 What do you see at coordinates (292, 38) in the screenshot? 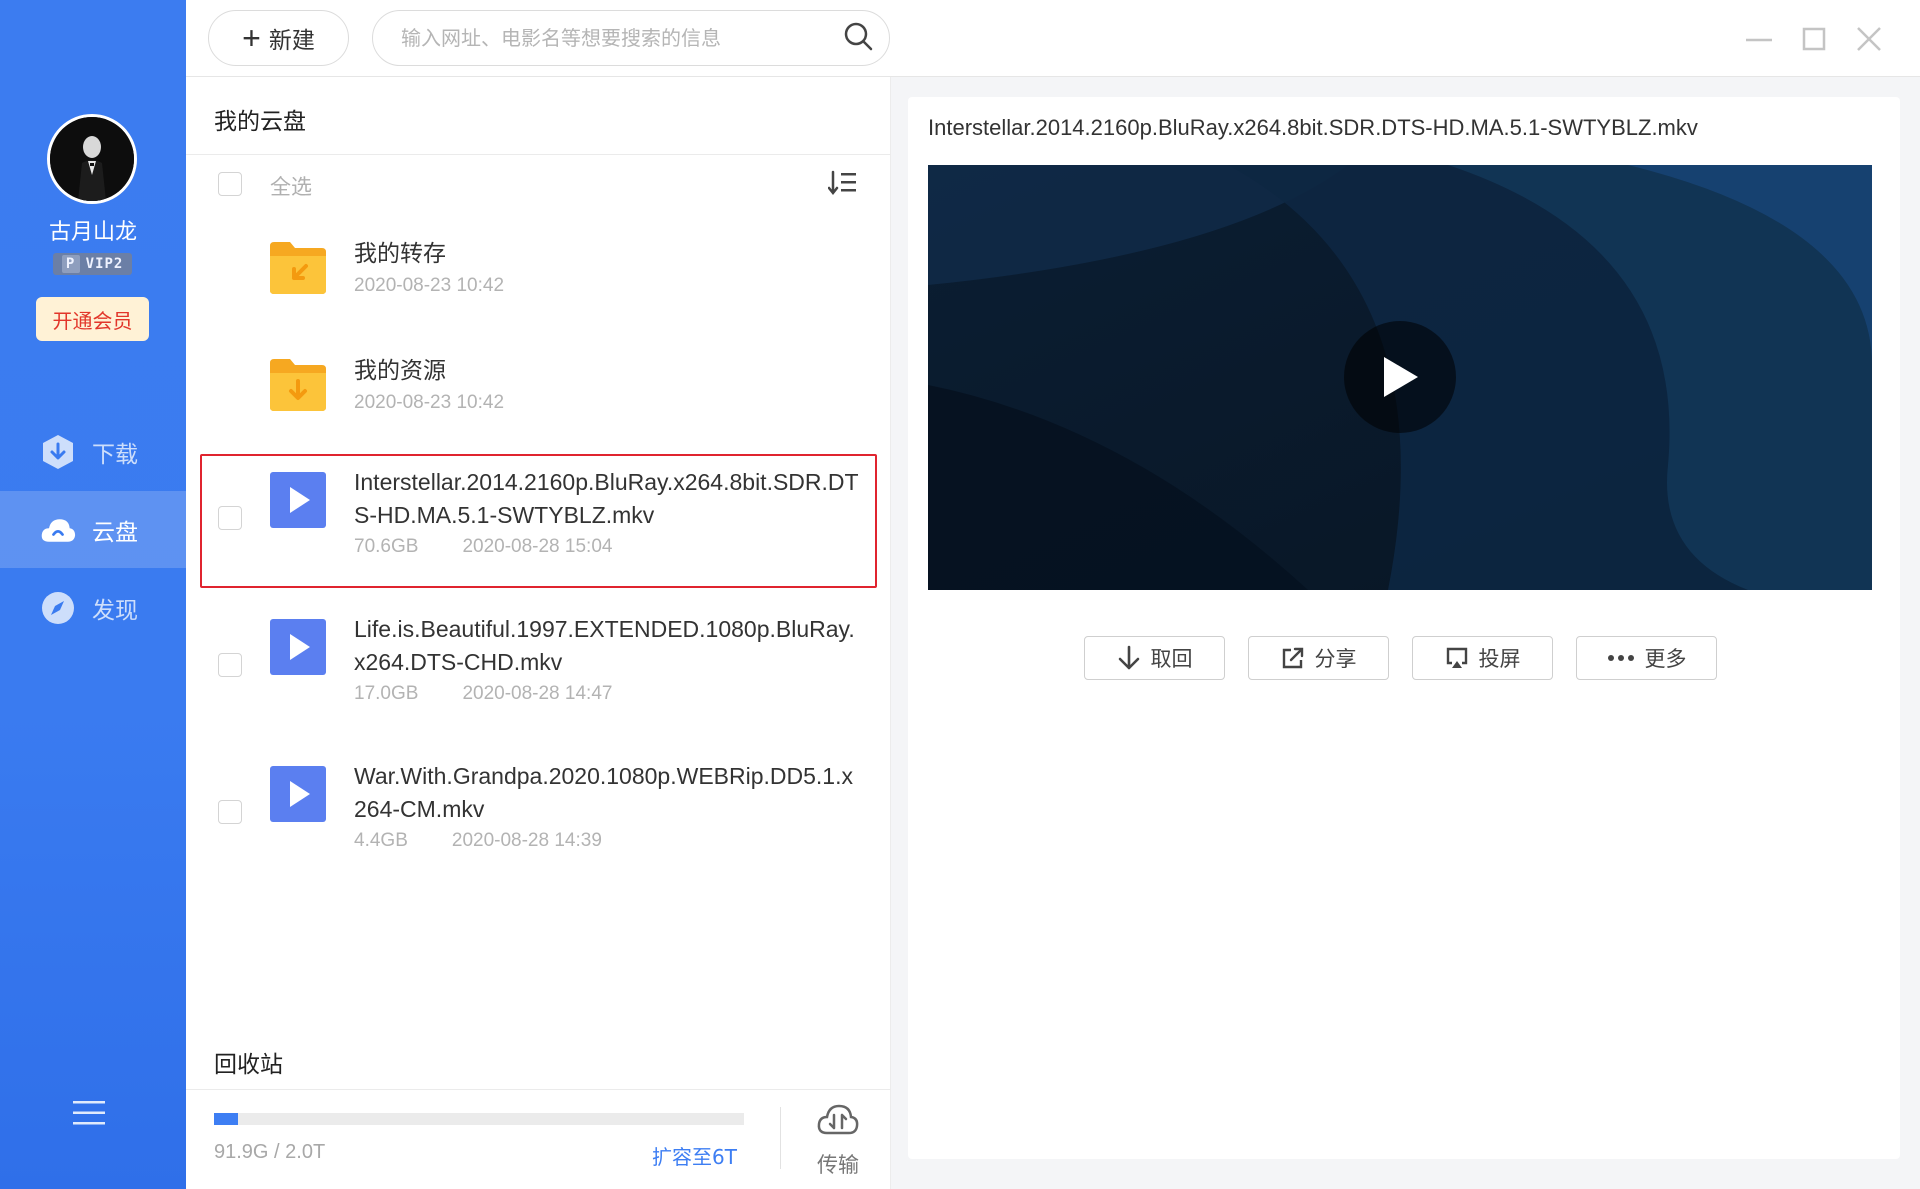
I see `new-button-label: 新建` at bounding box center [292, 38].